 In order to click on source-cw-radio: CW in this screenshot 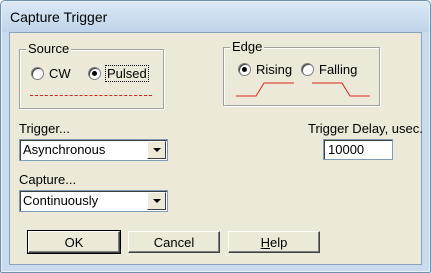, I will do `click(51, 73)`.